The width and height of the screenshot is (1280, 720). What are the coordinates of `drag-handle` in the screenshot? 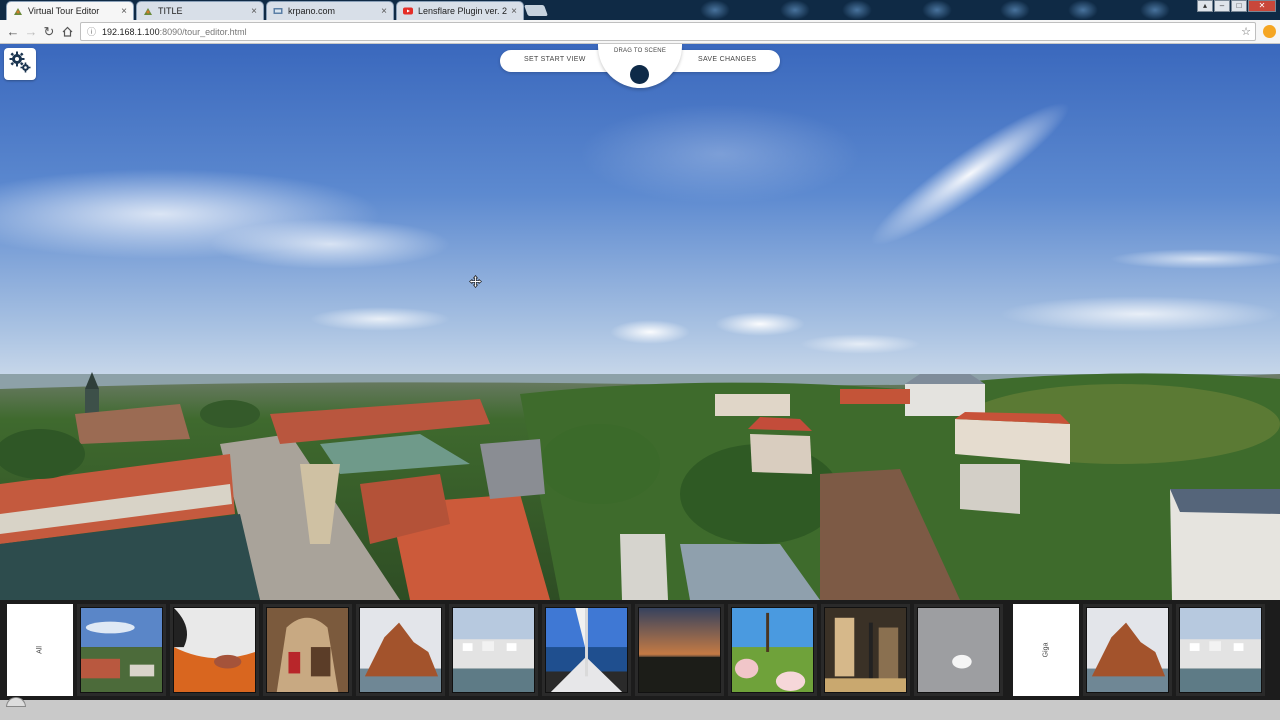 It's located at (639, 74).